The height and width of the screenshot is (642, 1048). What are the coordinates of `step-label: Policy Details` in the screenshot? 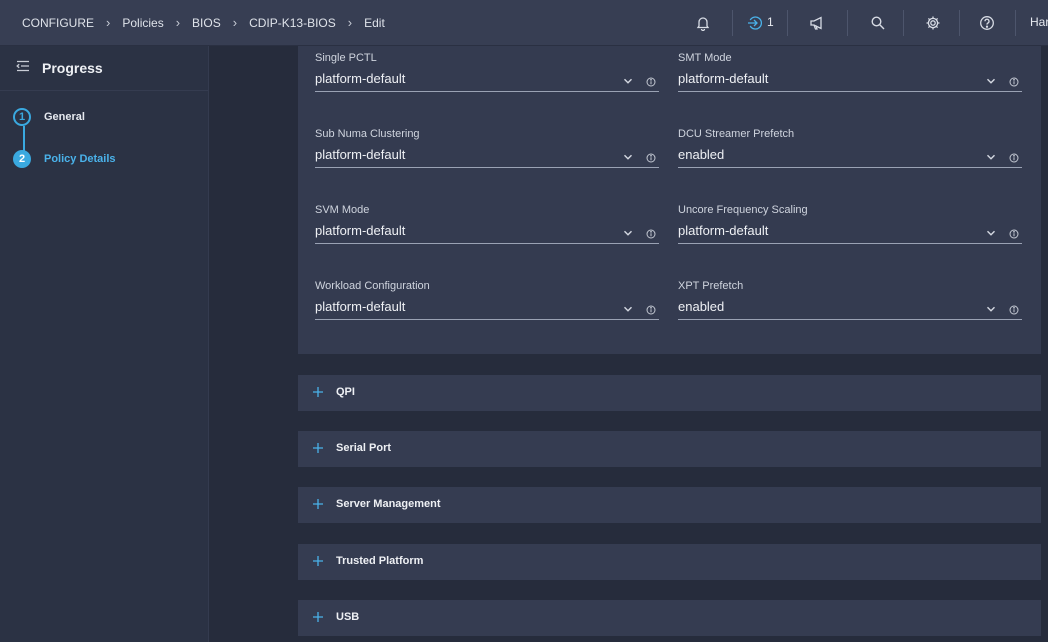 It's located at (80, 159).